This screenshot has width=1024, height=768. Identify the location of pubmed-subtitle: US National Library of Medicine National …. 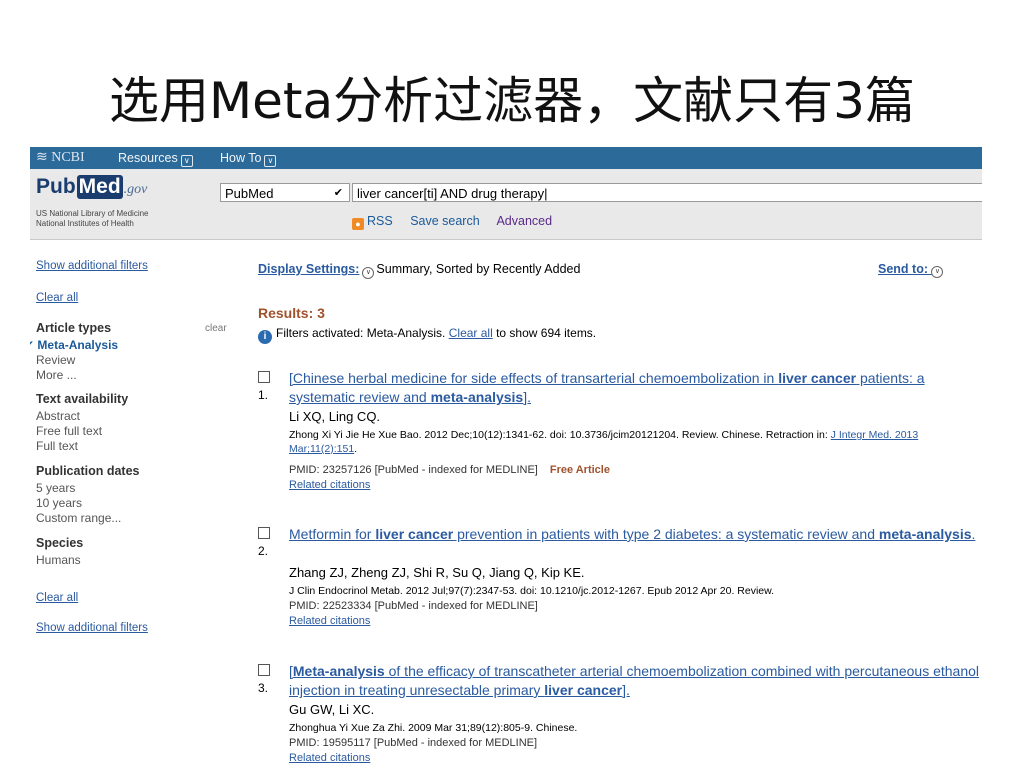
(92, 218).